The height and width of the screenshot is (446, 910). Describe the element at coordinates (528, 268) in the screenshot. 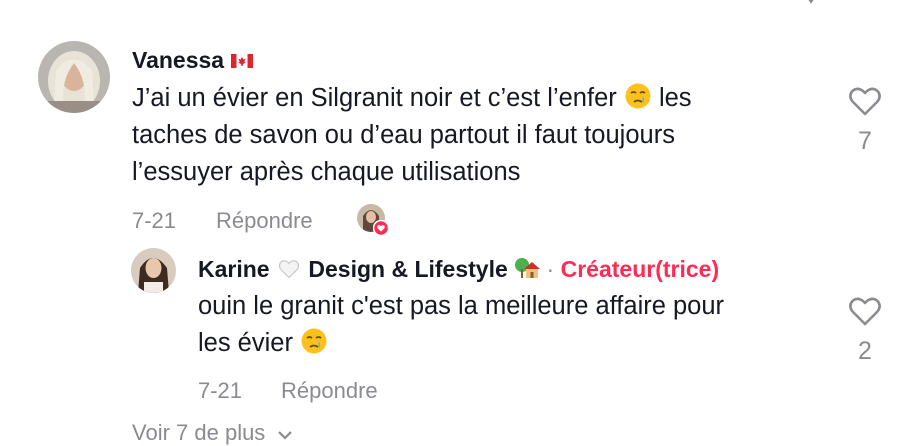

I see `house-with-tree-icon` at that location.